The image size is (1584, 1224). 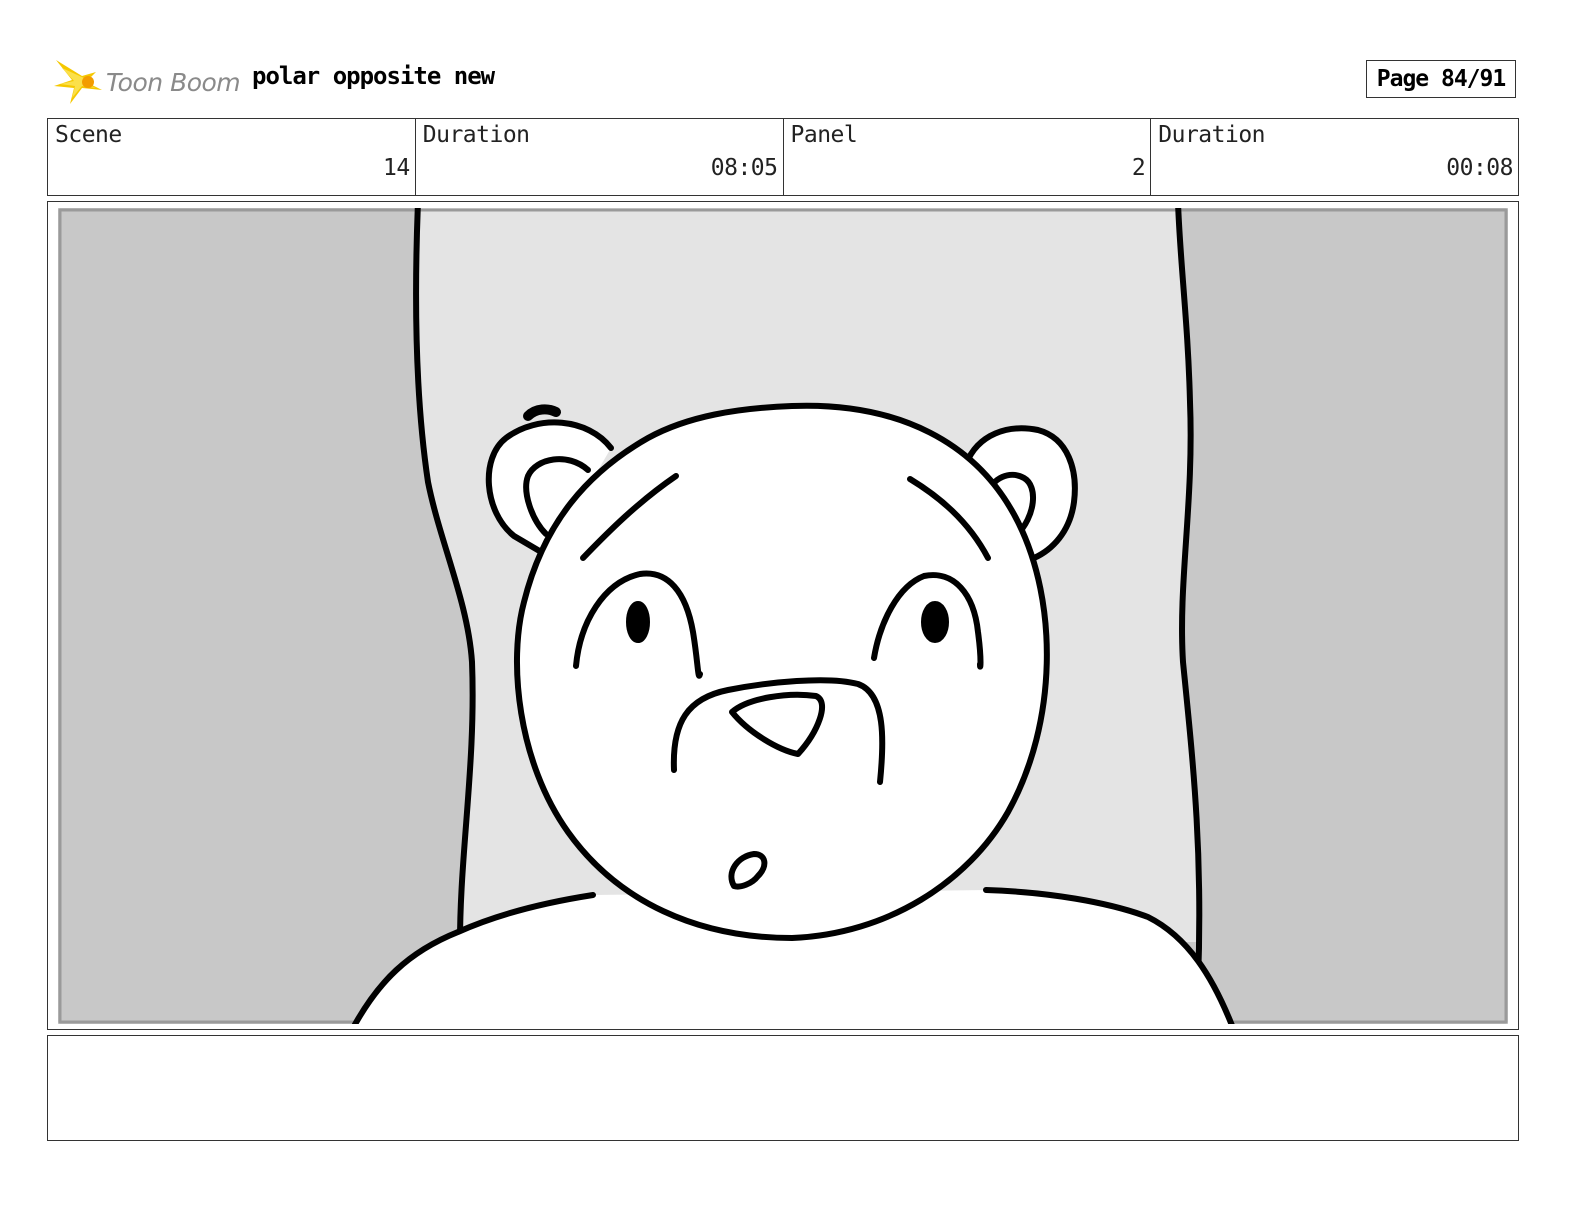 I want to click on scene-value: 14, so click(x=396, y=168).